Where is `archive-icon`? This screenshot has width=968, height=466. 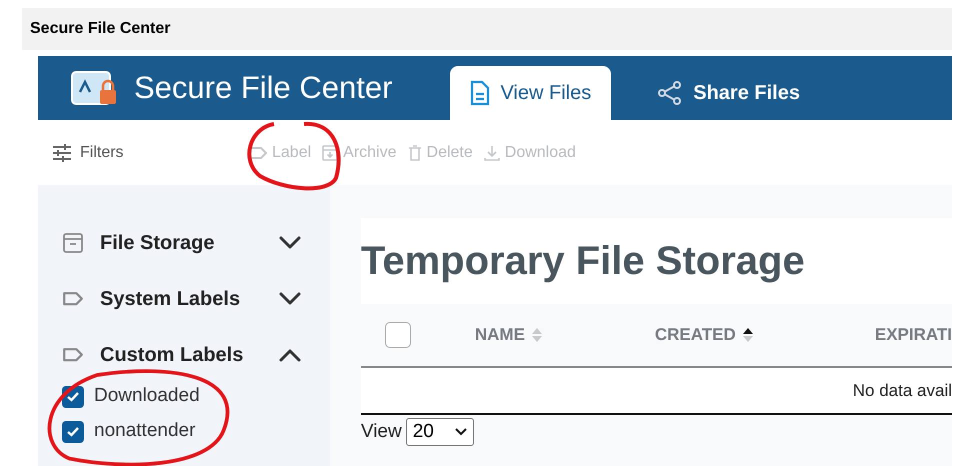 archive-icon is located at coordinates (330, 153).